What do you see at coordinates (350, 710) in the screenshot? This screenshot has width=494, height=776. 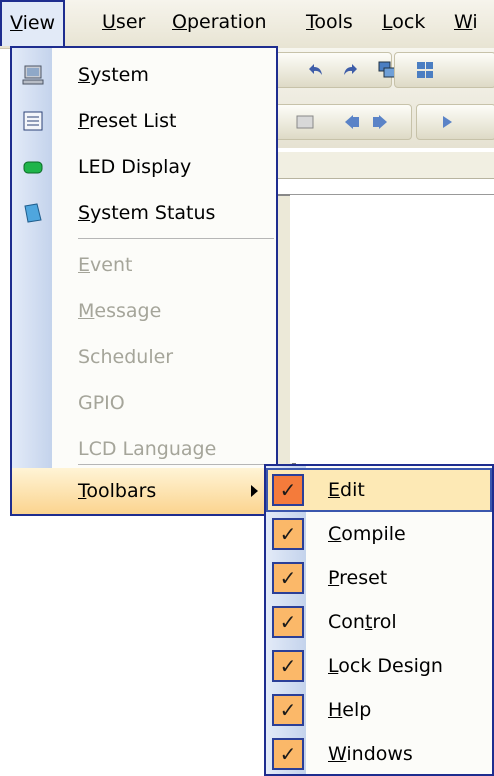 I see `toolbar-item-help-label: Help` at bounding box center [350, 710].